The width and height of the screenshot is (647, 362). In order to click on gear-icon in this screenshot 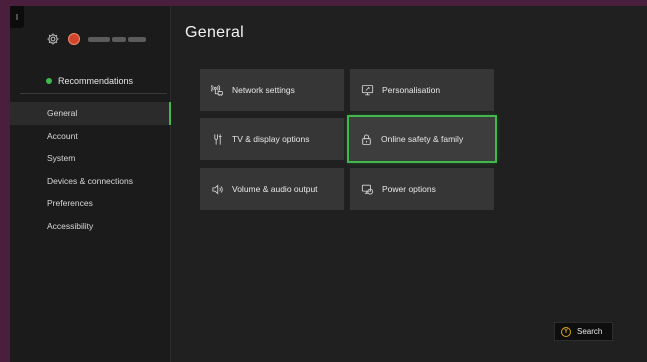, I will do `click(53, 39)`.